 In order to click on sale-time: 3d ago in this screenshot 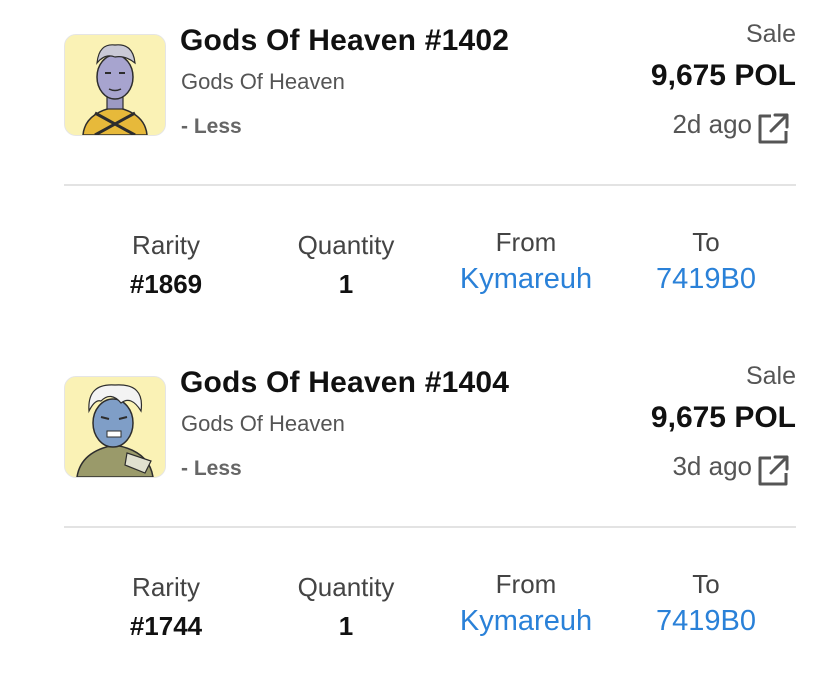, I will do `click(712, 466)`.